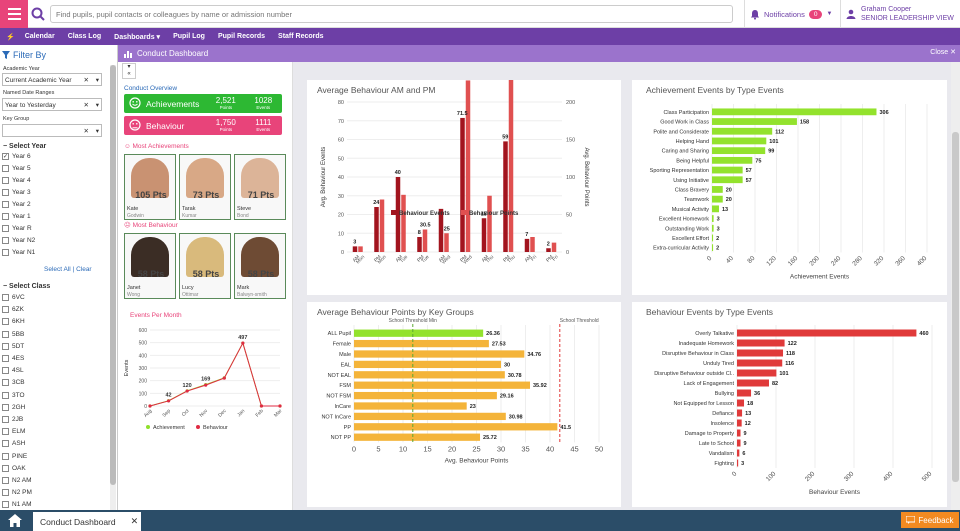 Image resolution: width=960 pixels, height=531 pixels. I want to click on nav-calendar: Calendar, so click(40, 36).